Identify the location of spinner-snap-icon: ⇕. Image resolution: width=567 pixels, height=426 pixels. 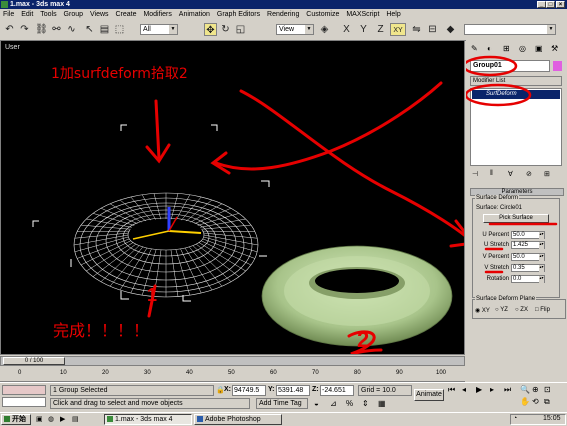
(365, 403).